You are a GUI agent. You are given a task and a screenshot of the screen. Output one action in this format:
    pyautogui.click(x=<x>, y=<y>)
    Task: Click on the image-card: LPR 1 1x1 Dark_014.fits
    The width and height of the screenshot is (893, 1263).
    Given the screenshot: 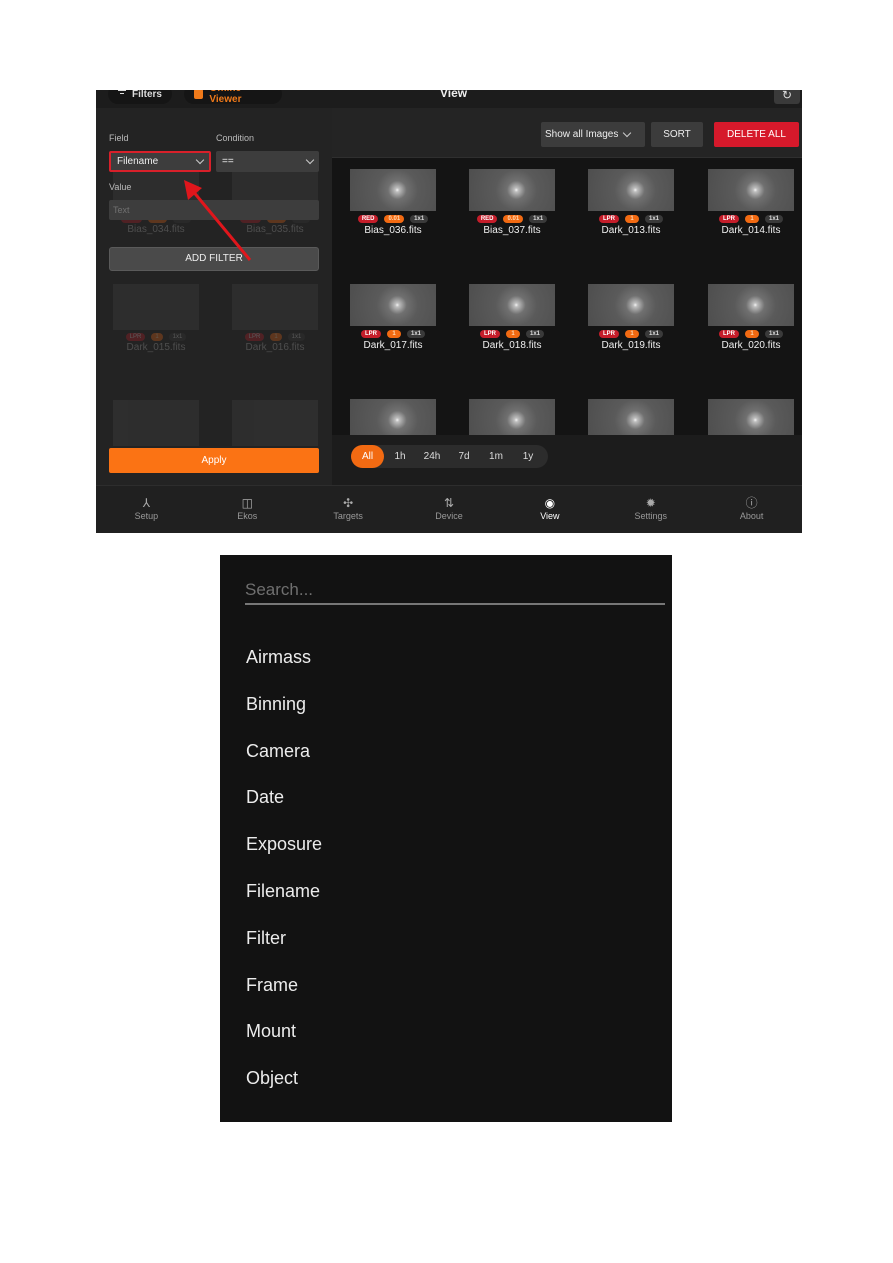 What is the action you would take?
    pyautogui.click(x=751, y=202)
    